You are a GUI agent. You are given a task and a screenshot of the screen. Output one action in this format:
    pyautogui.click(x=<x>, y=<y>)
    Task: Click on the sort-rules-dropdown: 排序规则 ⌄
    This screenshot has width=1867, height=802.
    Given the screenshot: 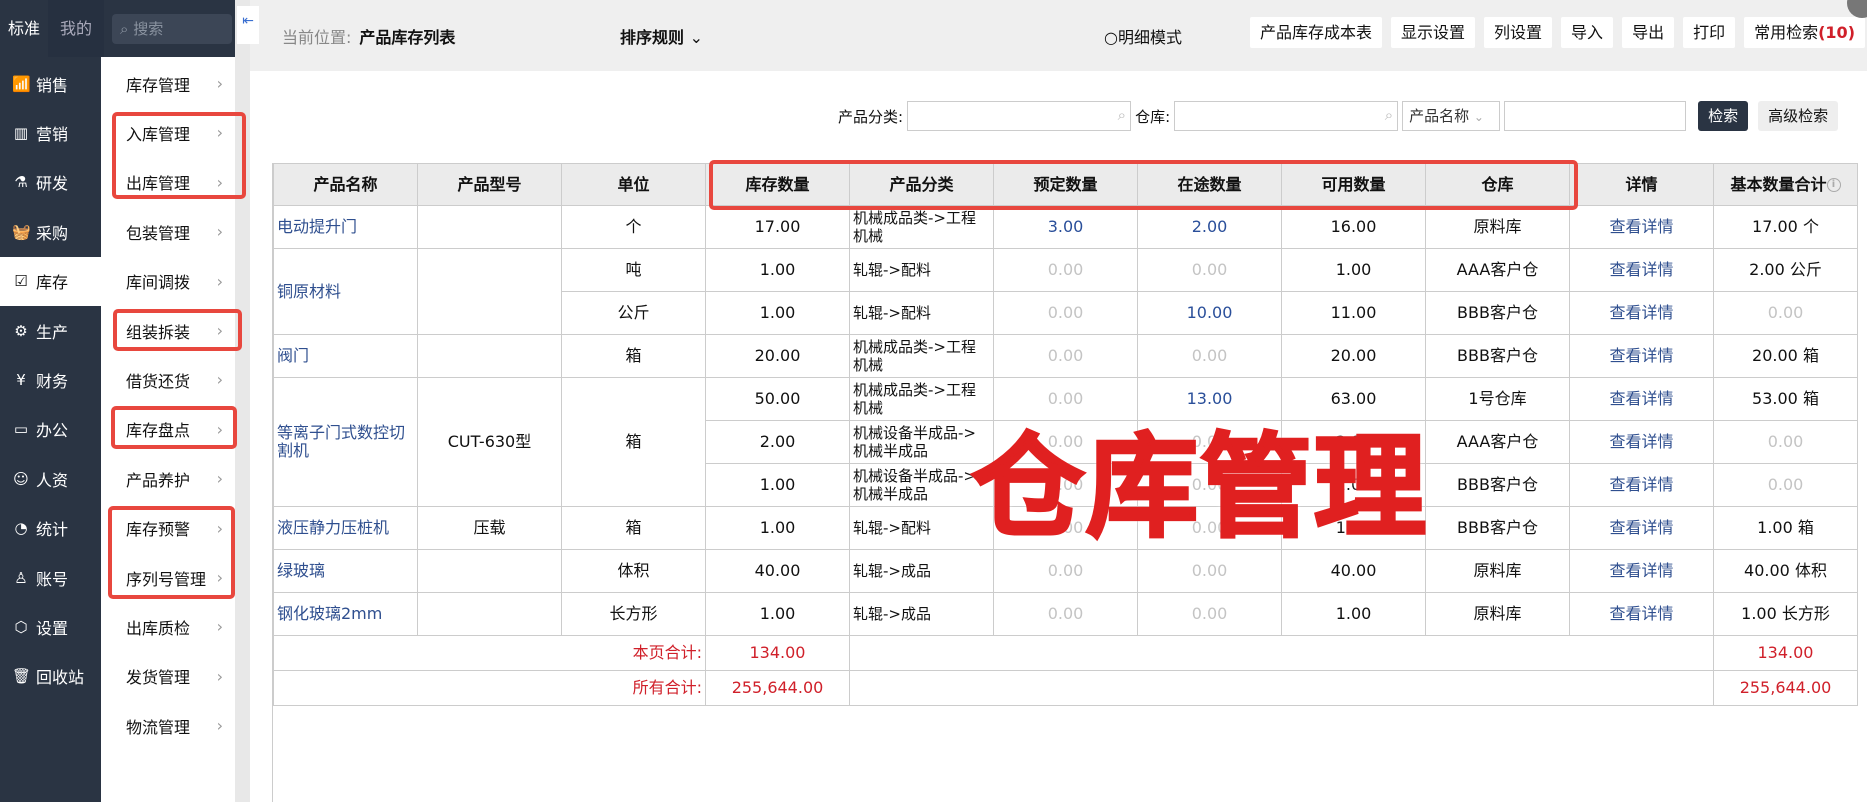 What is the action you would take?
    pyautogui.click(x=661, y=36)
    